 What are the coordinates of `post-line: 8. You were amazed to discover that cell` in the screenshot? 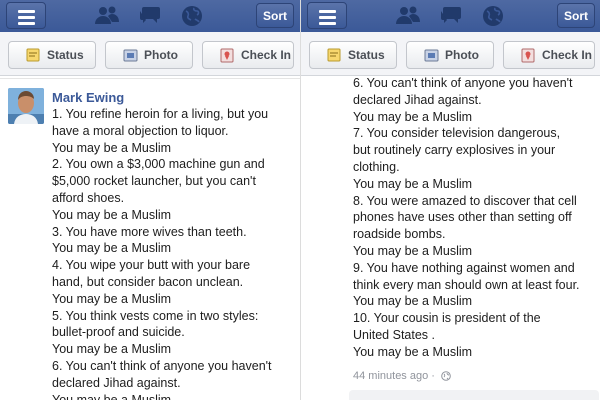 It's located at (465, 200).